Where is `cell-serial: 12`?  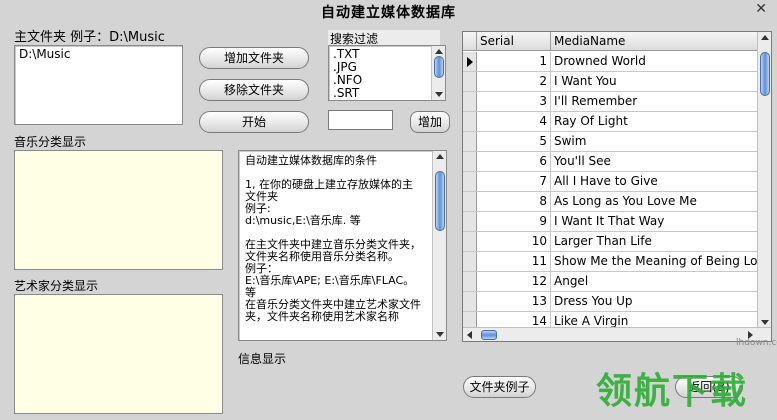 cell-serial: 12 is located at coordinates (514, 281).